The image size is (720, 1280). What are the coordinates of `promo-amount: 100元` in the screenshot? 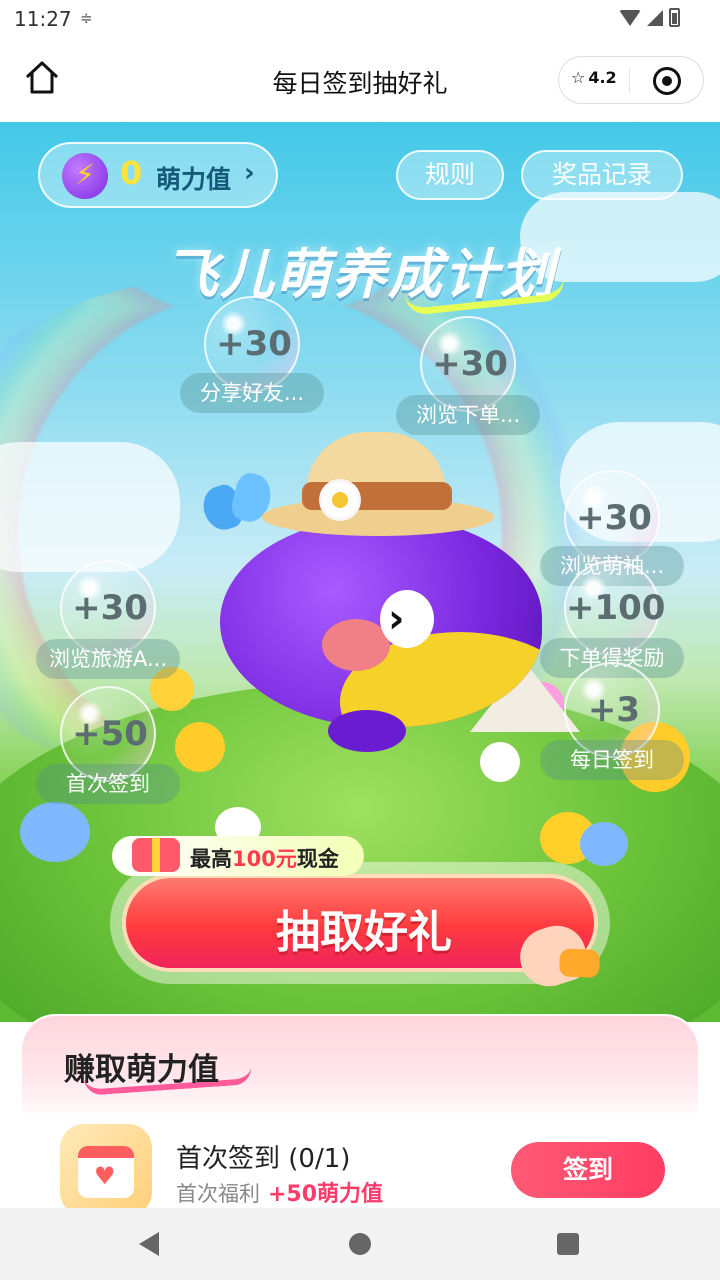 It's located at (264, 859).